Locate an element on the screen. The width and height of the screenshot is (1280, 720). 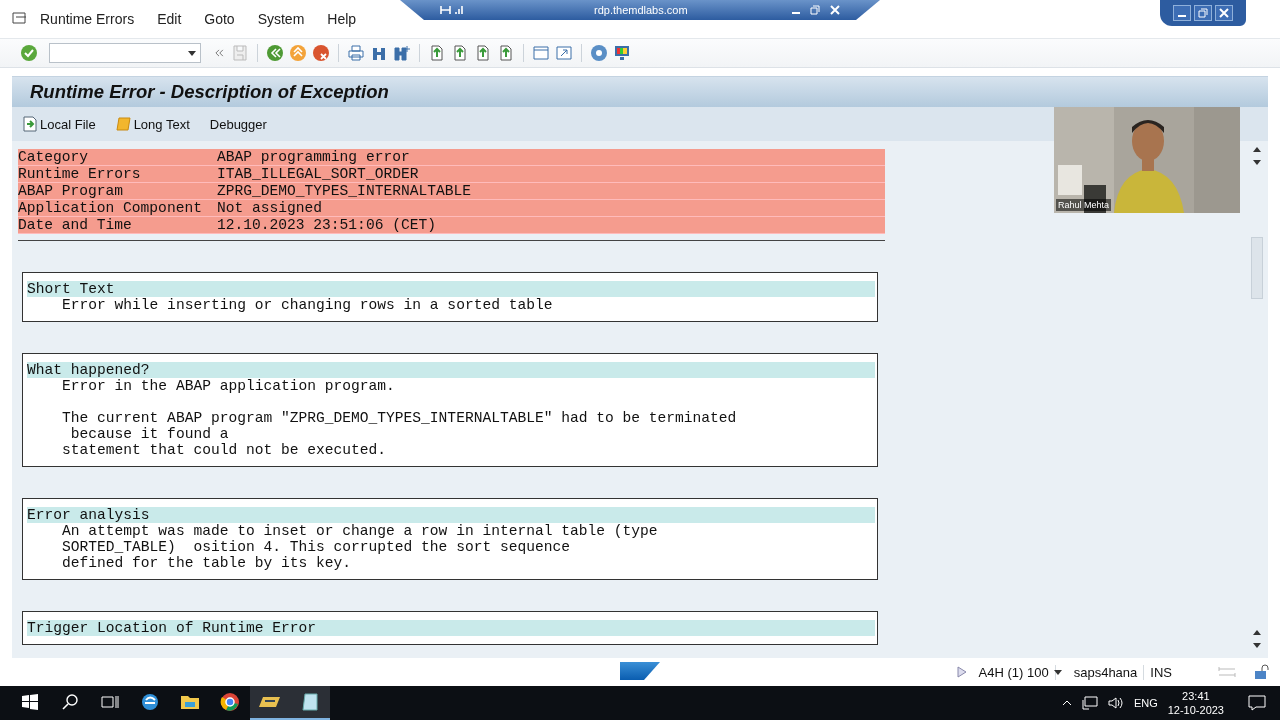
check-icon is located at coordinates (29, 53).